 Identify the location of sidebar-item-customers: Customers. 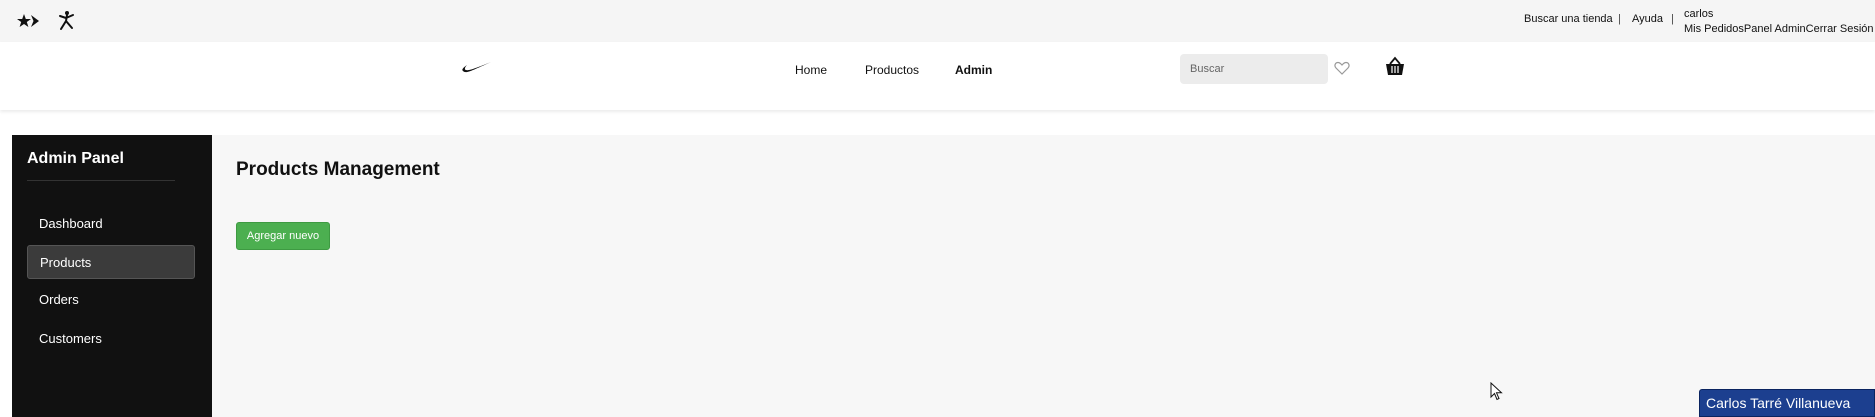
(111, 338).